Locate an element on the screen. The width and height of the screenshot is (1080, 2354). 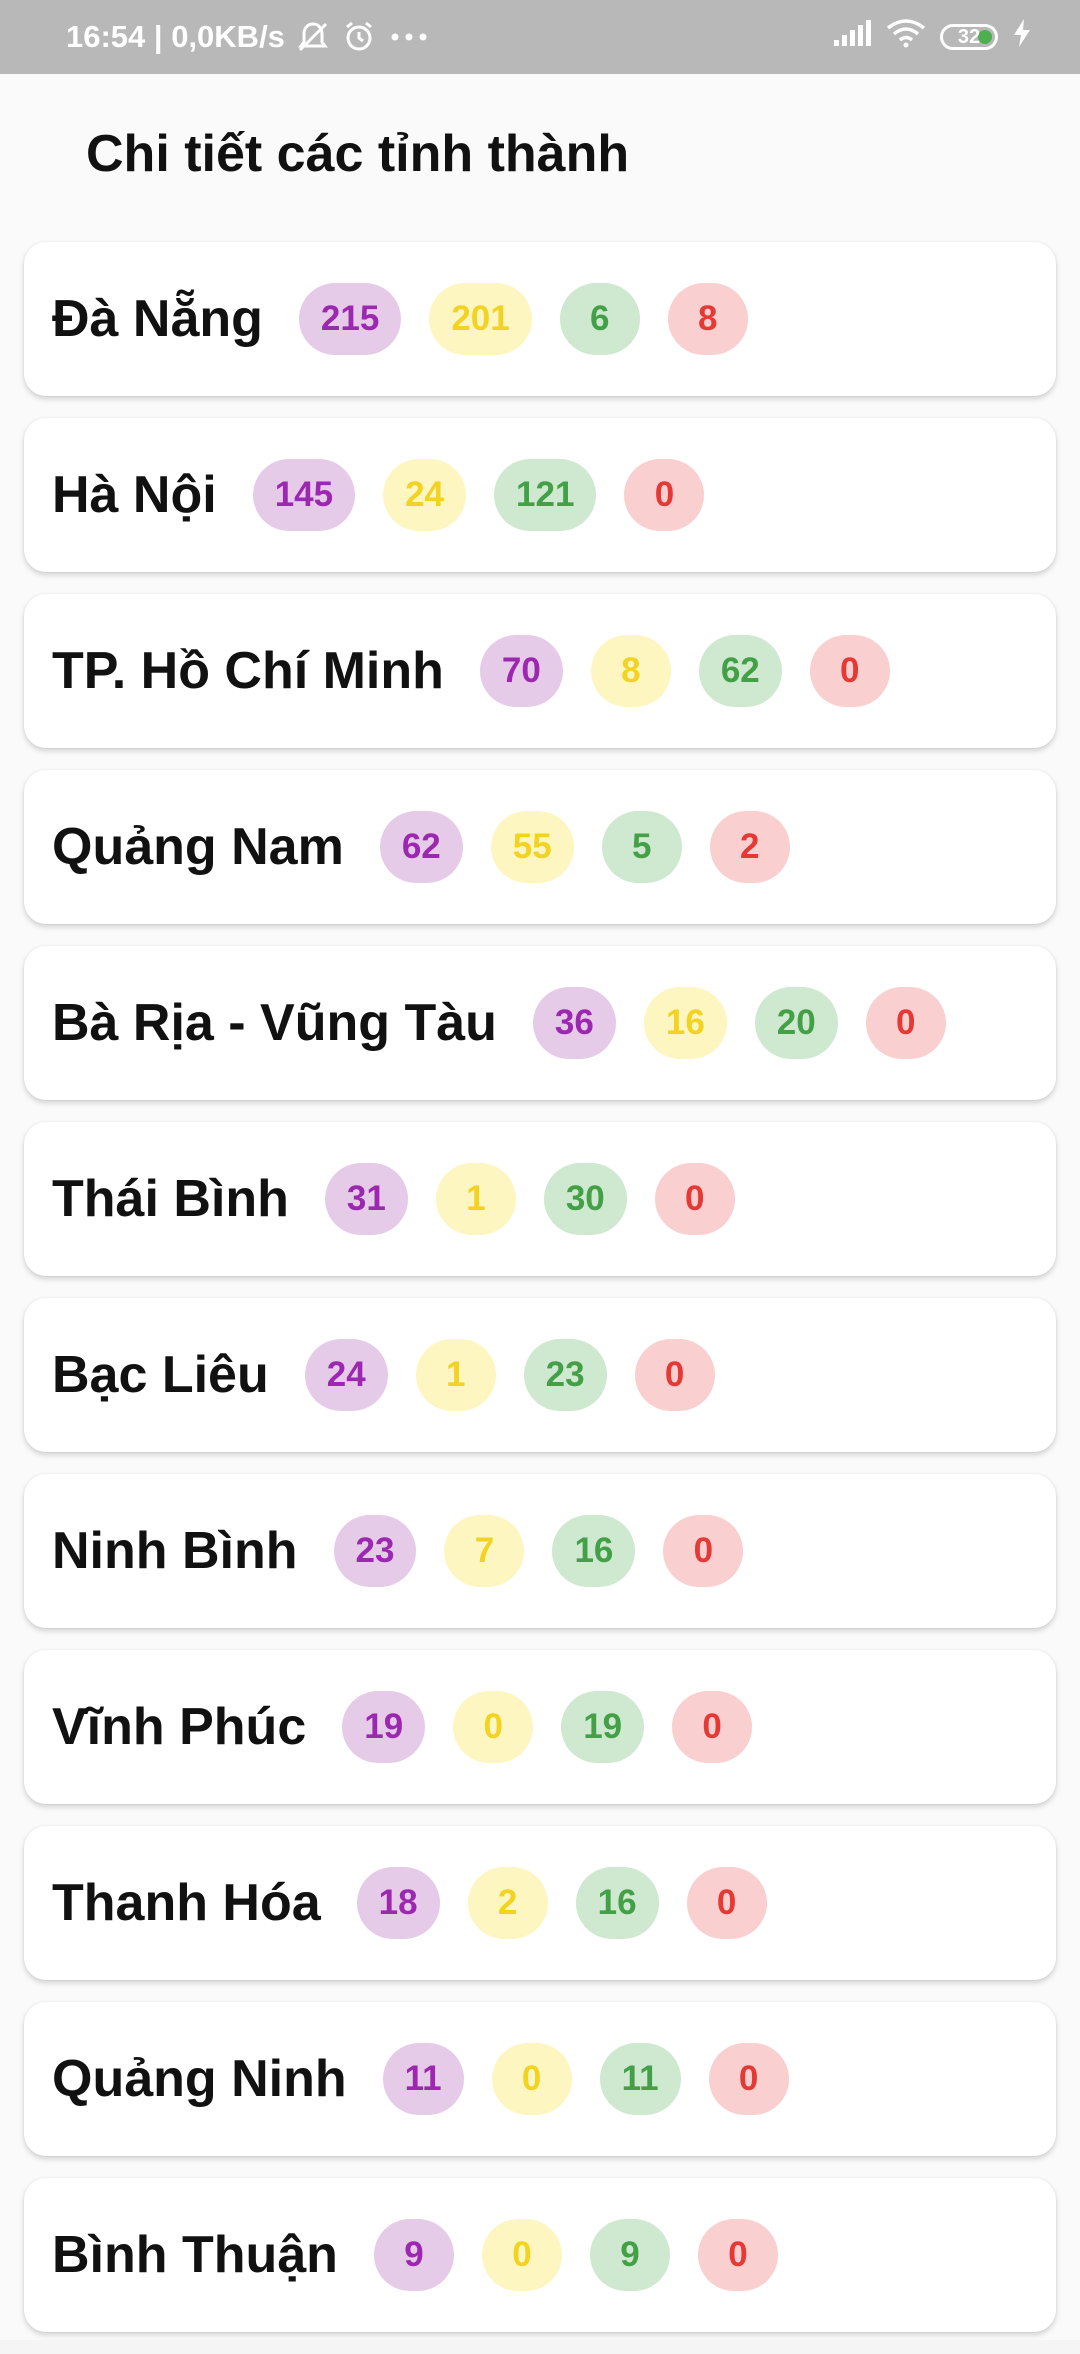
total-cases-badge: 70 is located at coordinates (521, 671).